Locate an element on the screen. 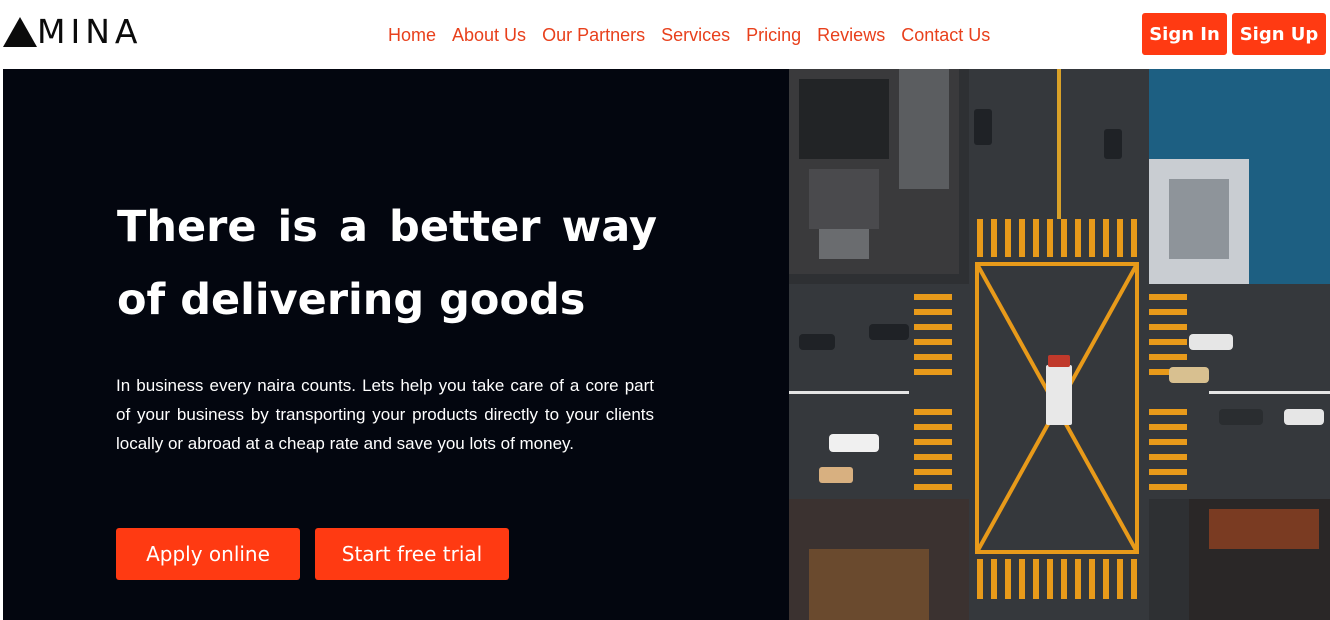 The width and height of the screenshot is (1330, 620). brand-name: MINA is located at coordinates (90, 31).